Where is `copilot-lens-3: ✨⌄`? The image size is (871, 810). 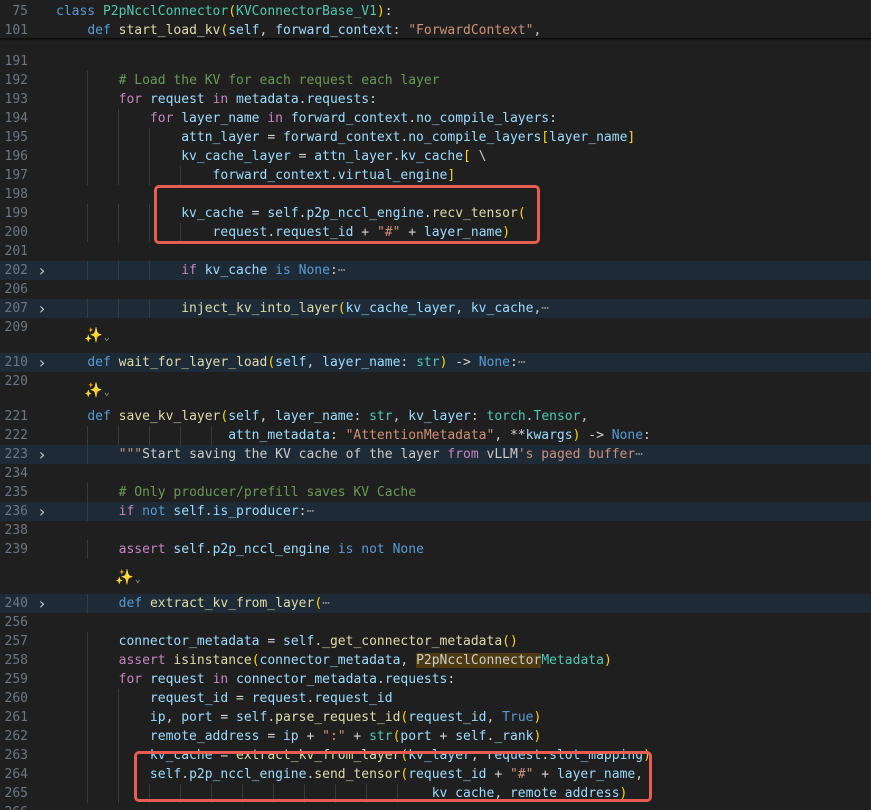 copilot-lens-3: ✨⌄ is located at coordinates (128, 577).